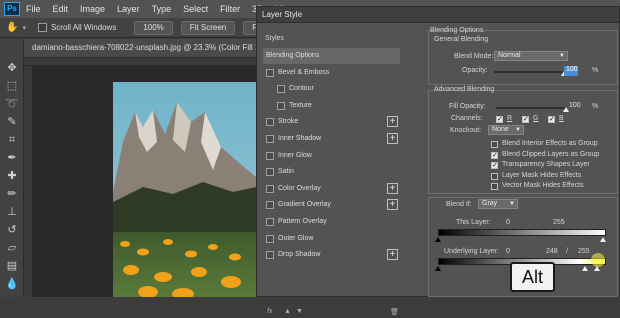 This screenshot has width=620, height=318. What do you see at coordinates (331, 189) in the screenshot?
I see `style-item-color-overlay: Color Overlay +` at bounding box center [331, 189].